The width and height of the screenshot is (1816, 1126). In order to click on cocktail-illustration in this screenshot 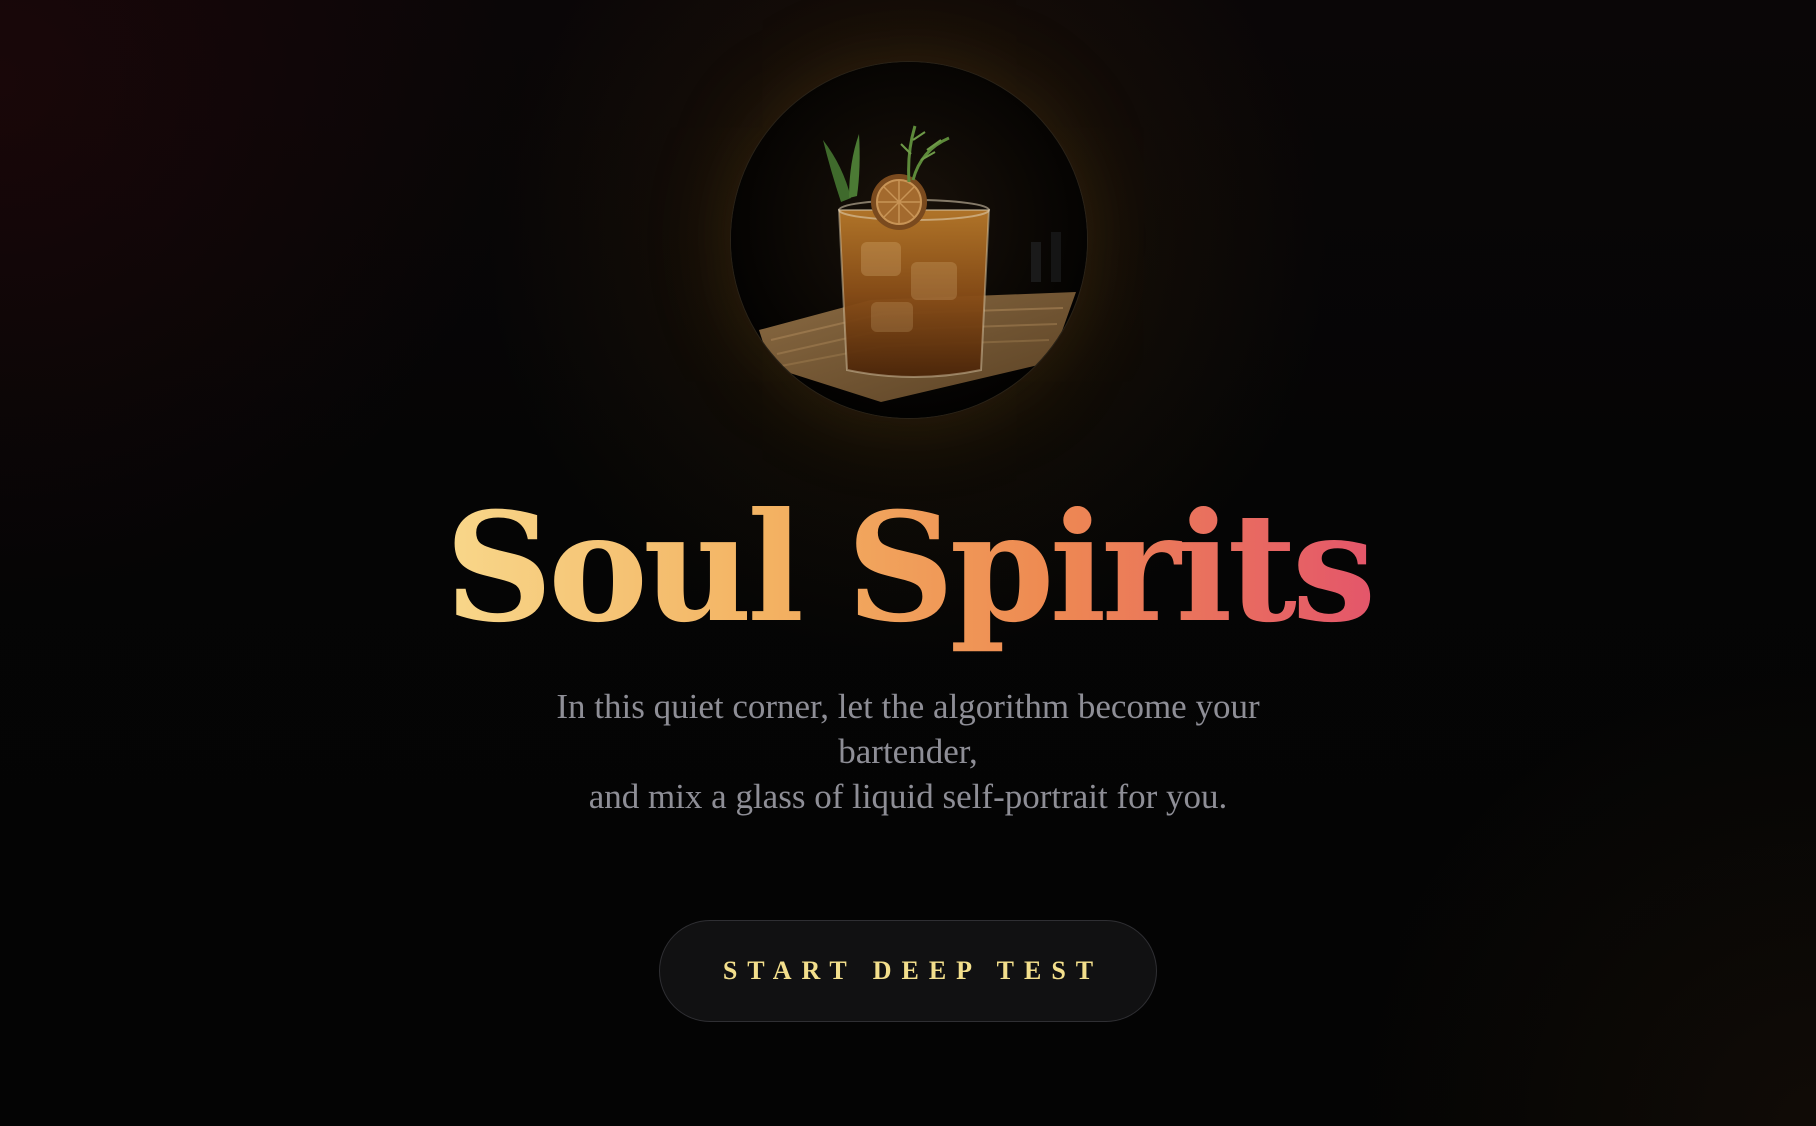, I will do `click(909, 240)`.